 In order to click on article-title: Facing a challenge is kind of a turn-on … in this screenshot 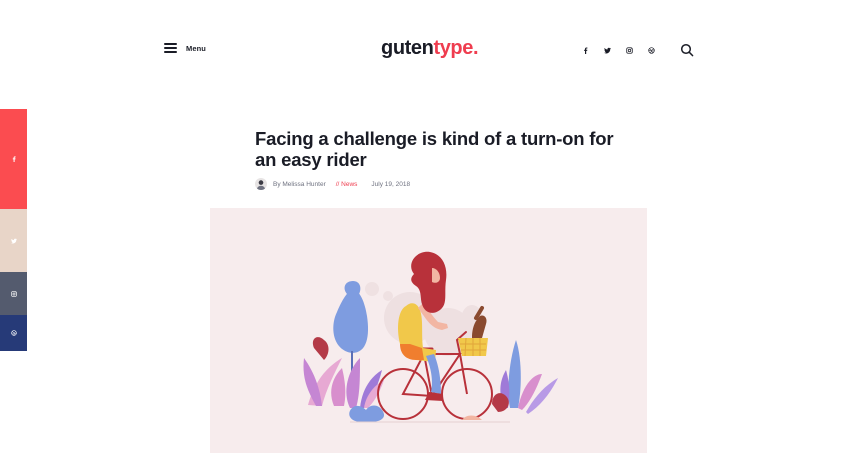, I will do `click(434, 149)`.